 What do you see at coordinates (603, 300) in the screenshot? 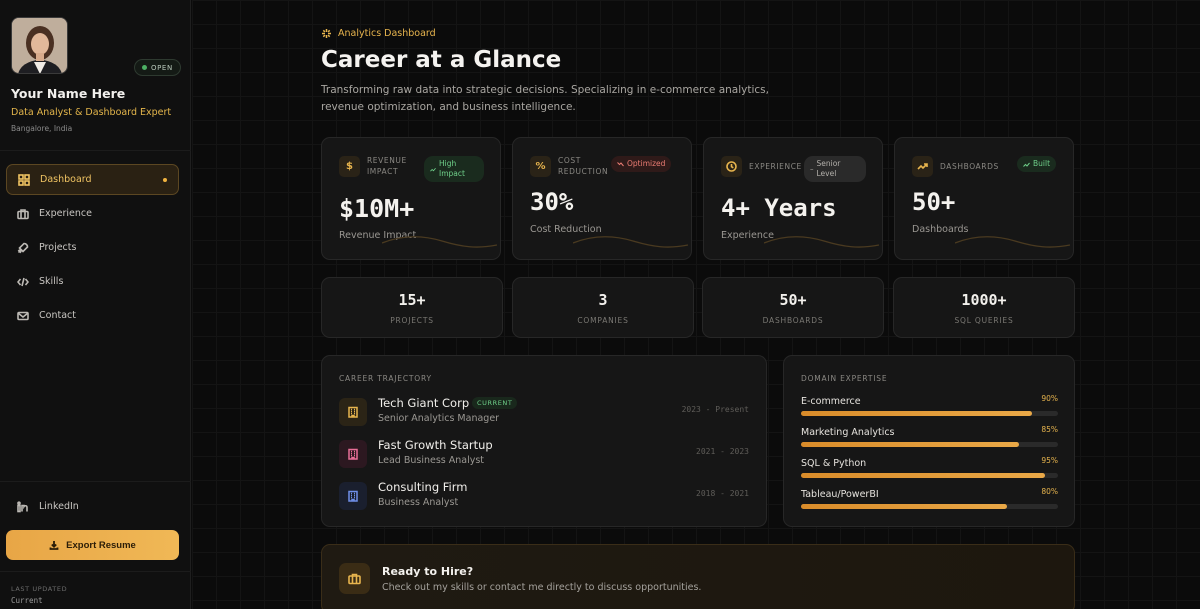
I see `mini-stat-value: 3` at bounding box center [603, 300].